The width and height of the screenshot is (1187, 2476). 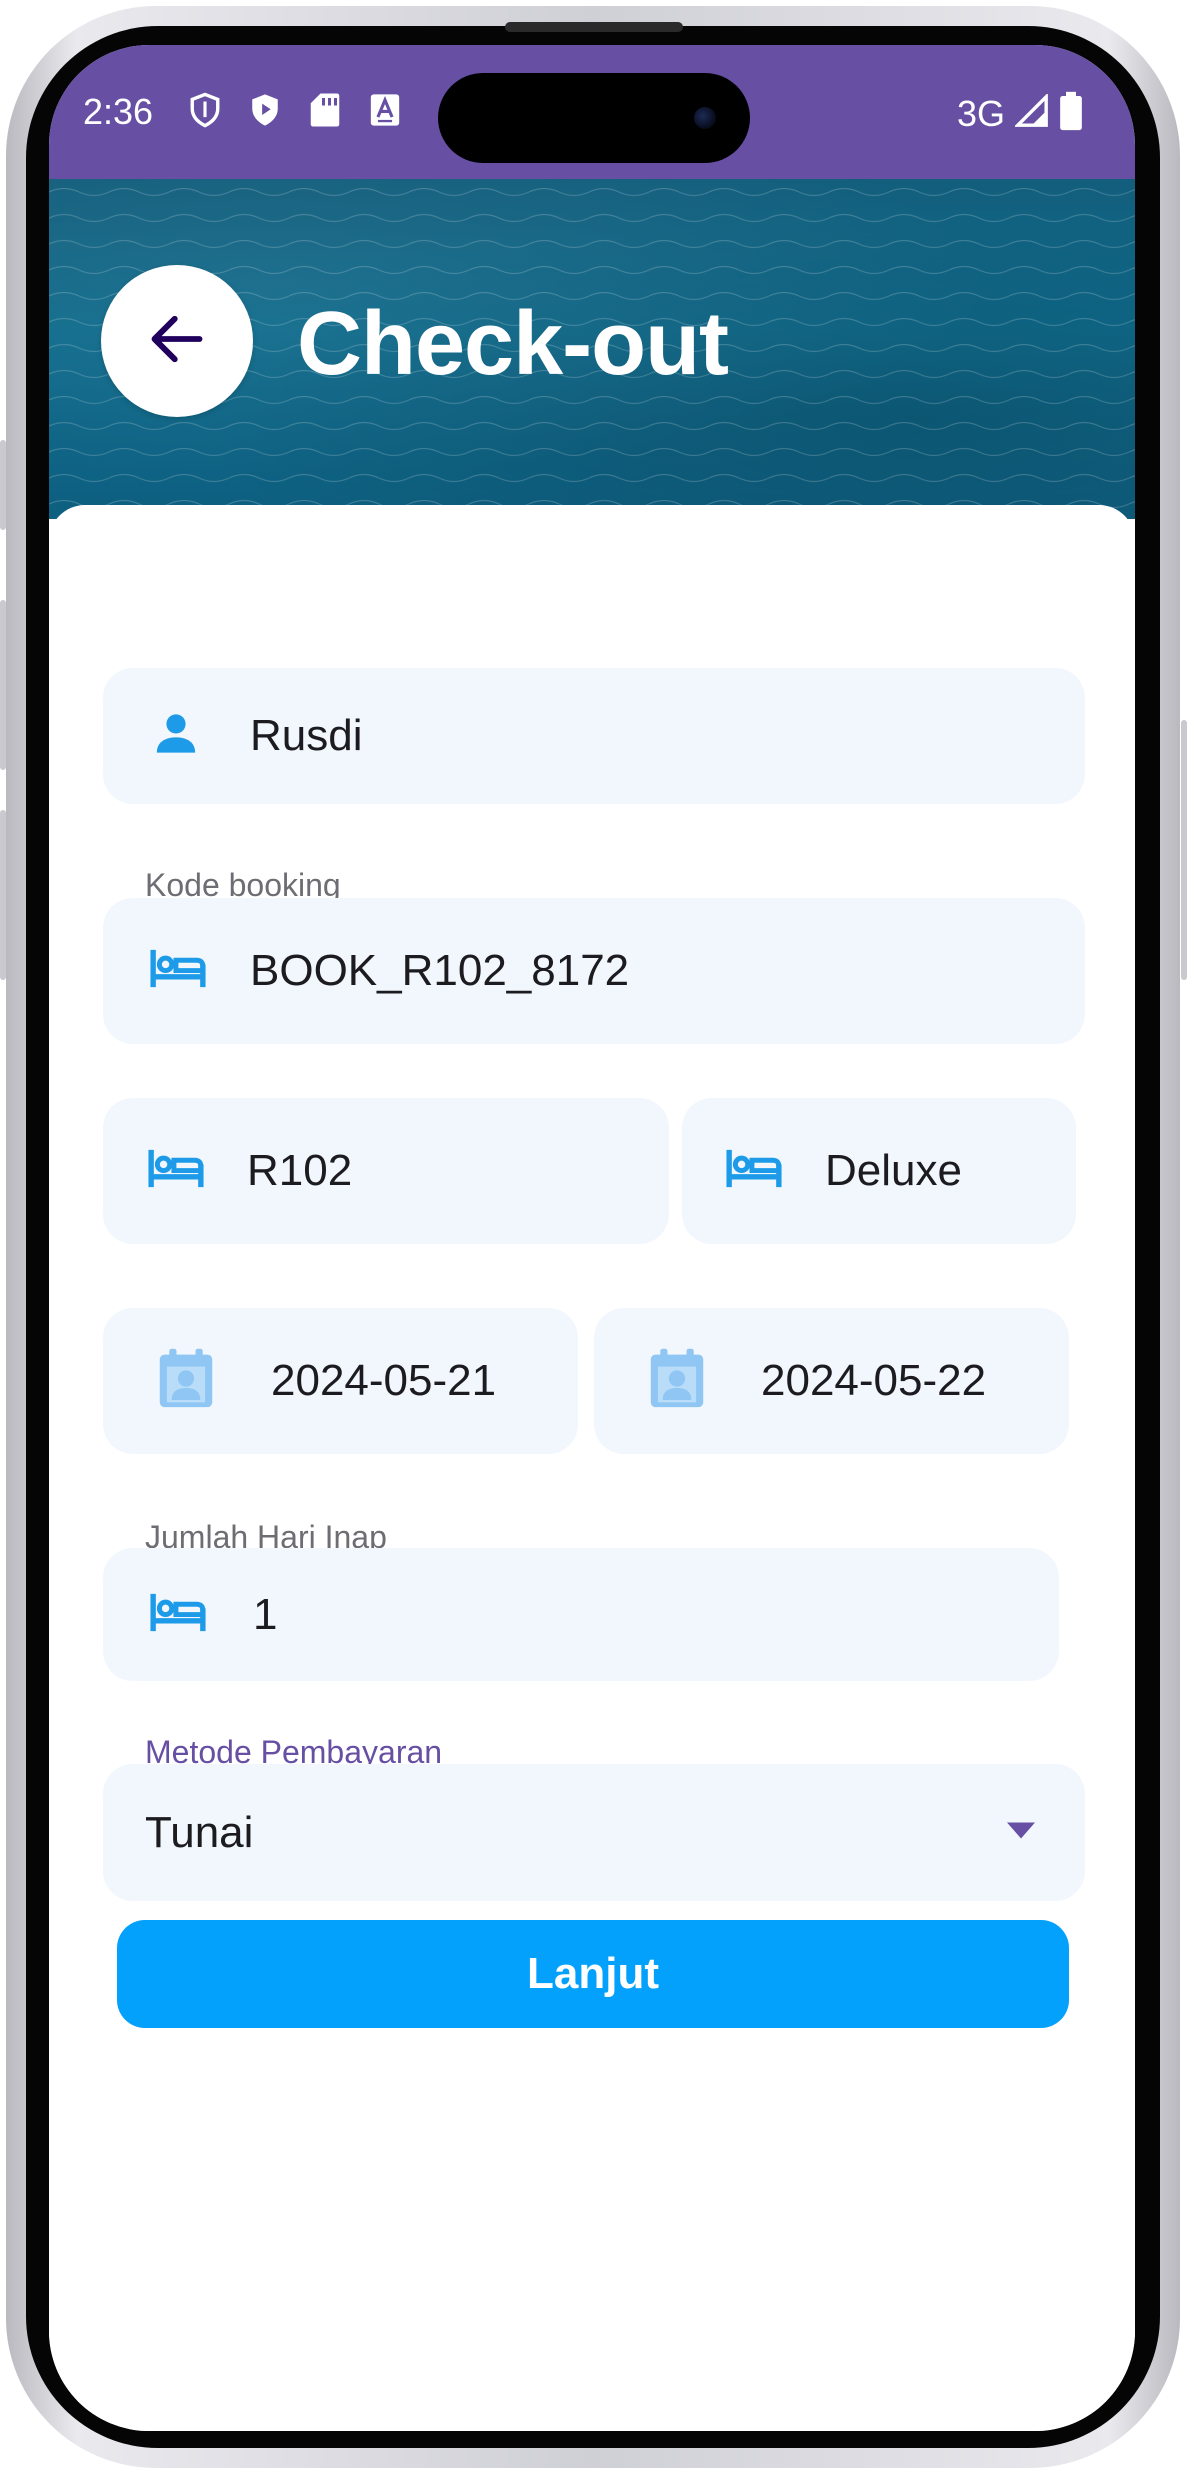 I want to click on check-out-date-value: 2024-05-22, so click(x=874, y=1380).